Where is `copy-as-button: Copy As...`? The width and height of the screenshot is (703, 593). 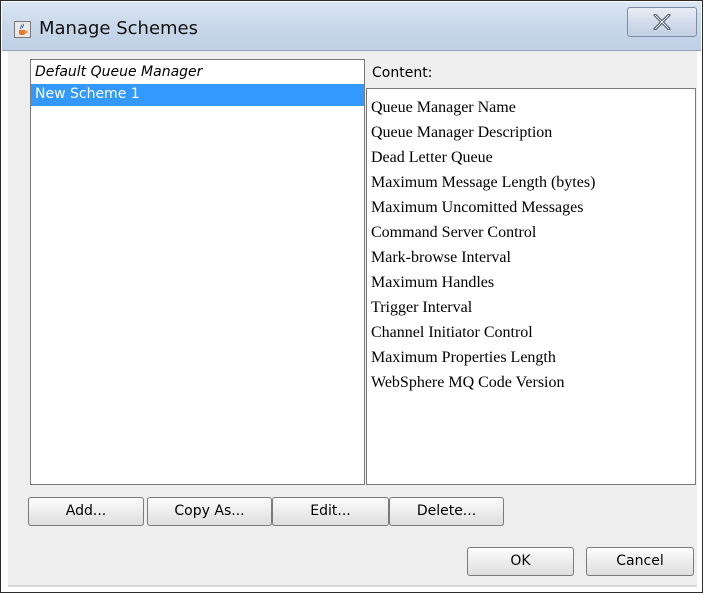
copy-as-button: Copy As... is located at coordinates (209, 511).